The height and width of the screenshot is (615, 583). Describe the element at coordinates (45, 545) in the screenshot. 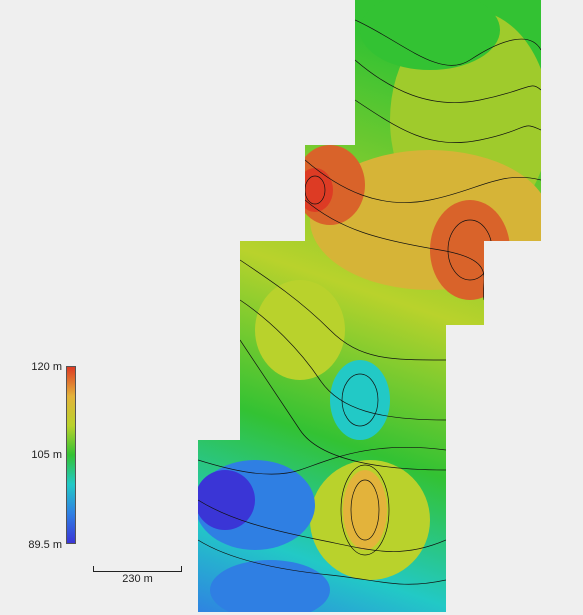

I see `legend-min-label: 89.5 m` at that location.